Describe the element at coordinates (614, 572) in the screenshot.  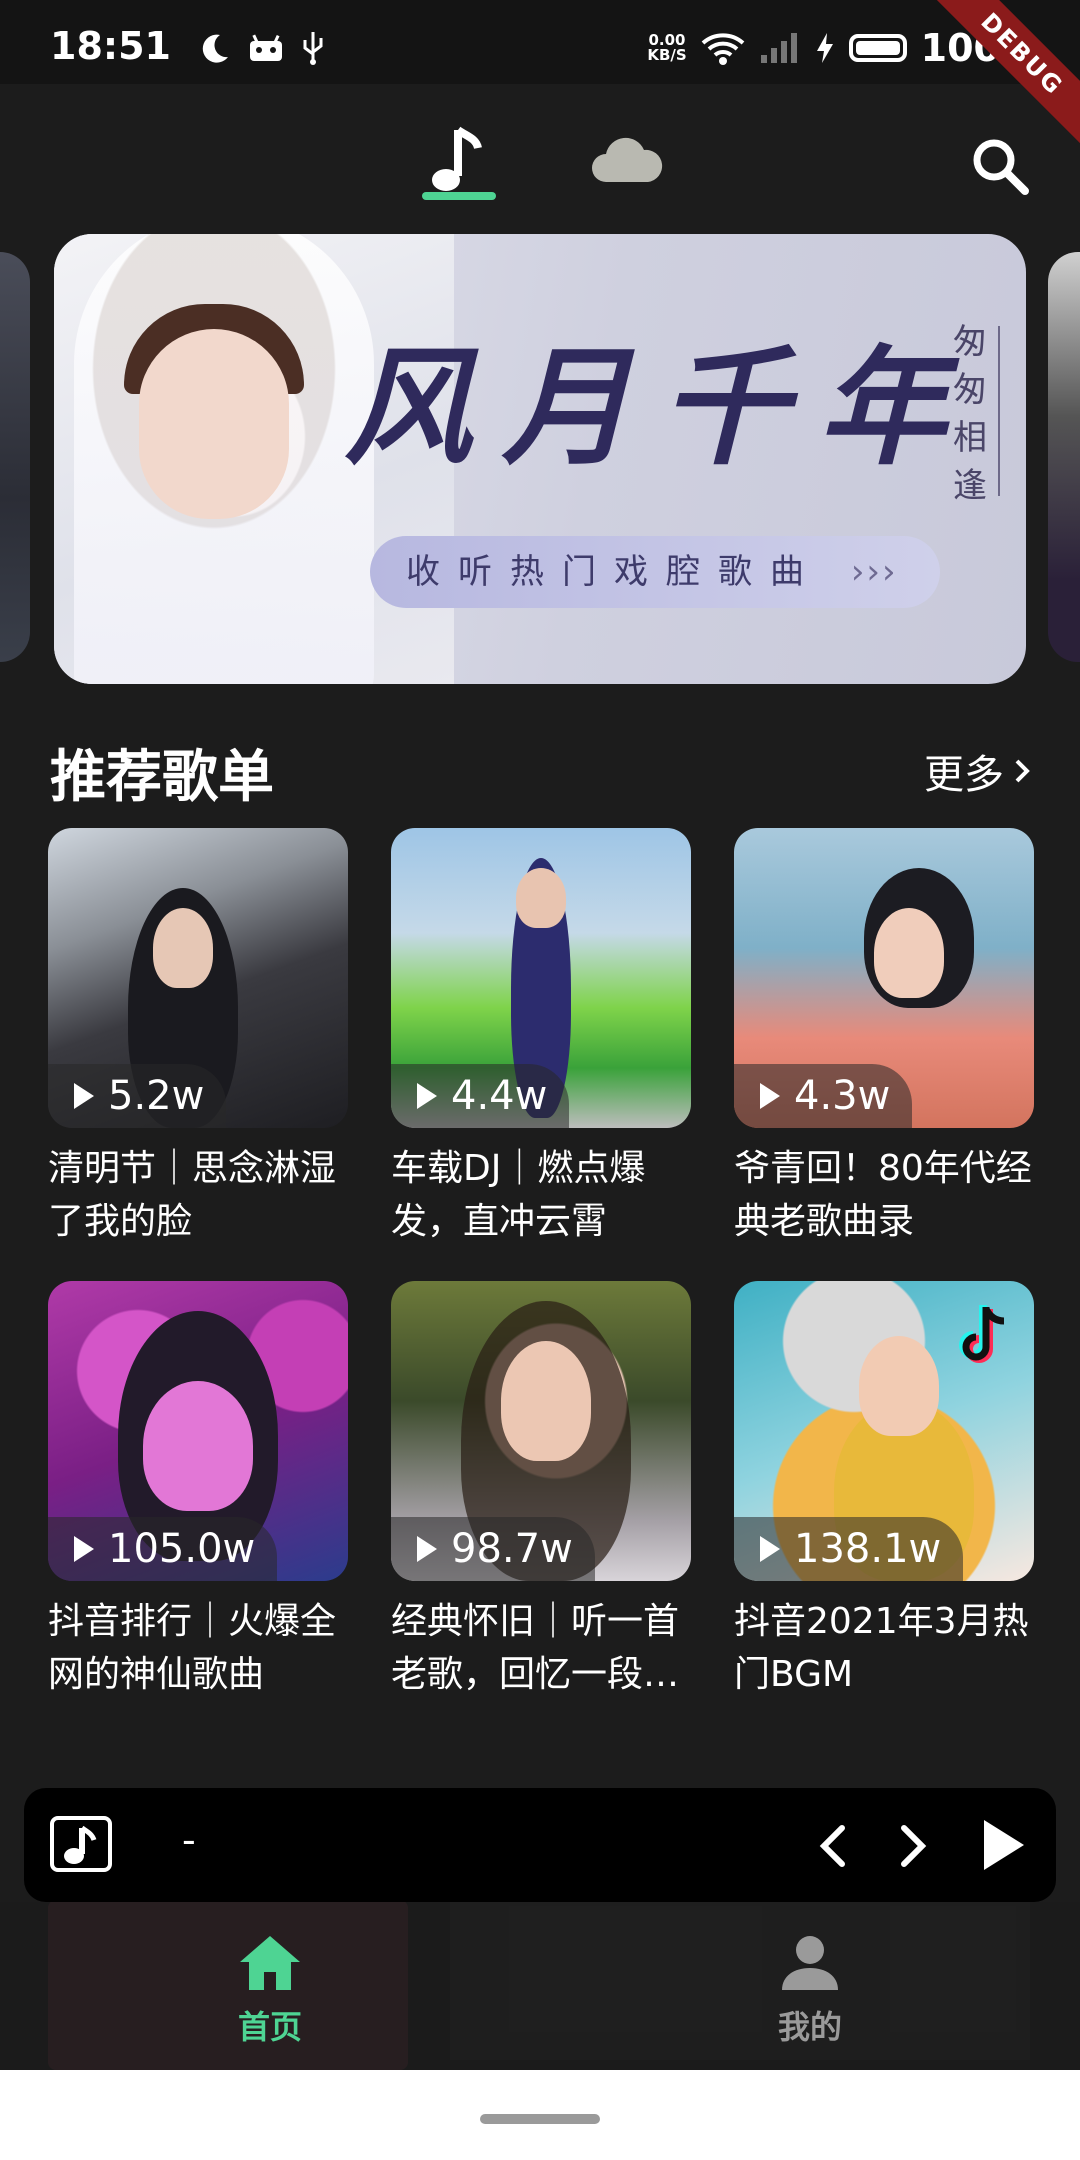
I see `banner-cta-label: 收听热门戏腔歌曲` at that location.